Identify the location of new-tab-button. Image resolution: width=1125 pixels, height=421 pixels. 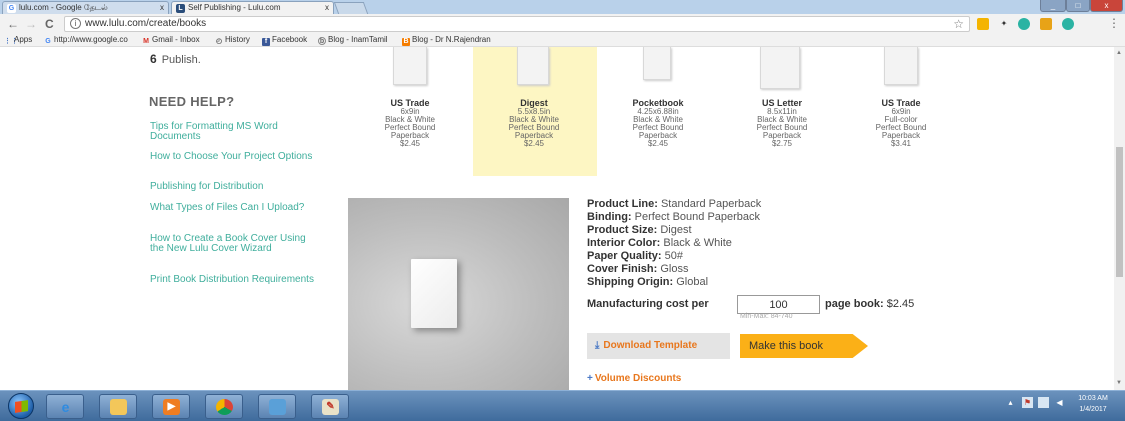
(351, 8).